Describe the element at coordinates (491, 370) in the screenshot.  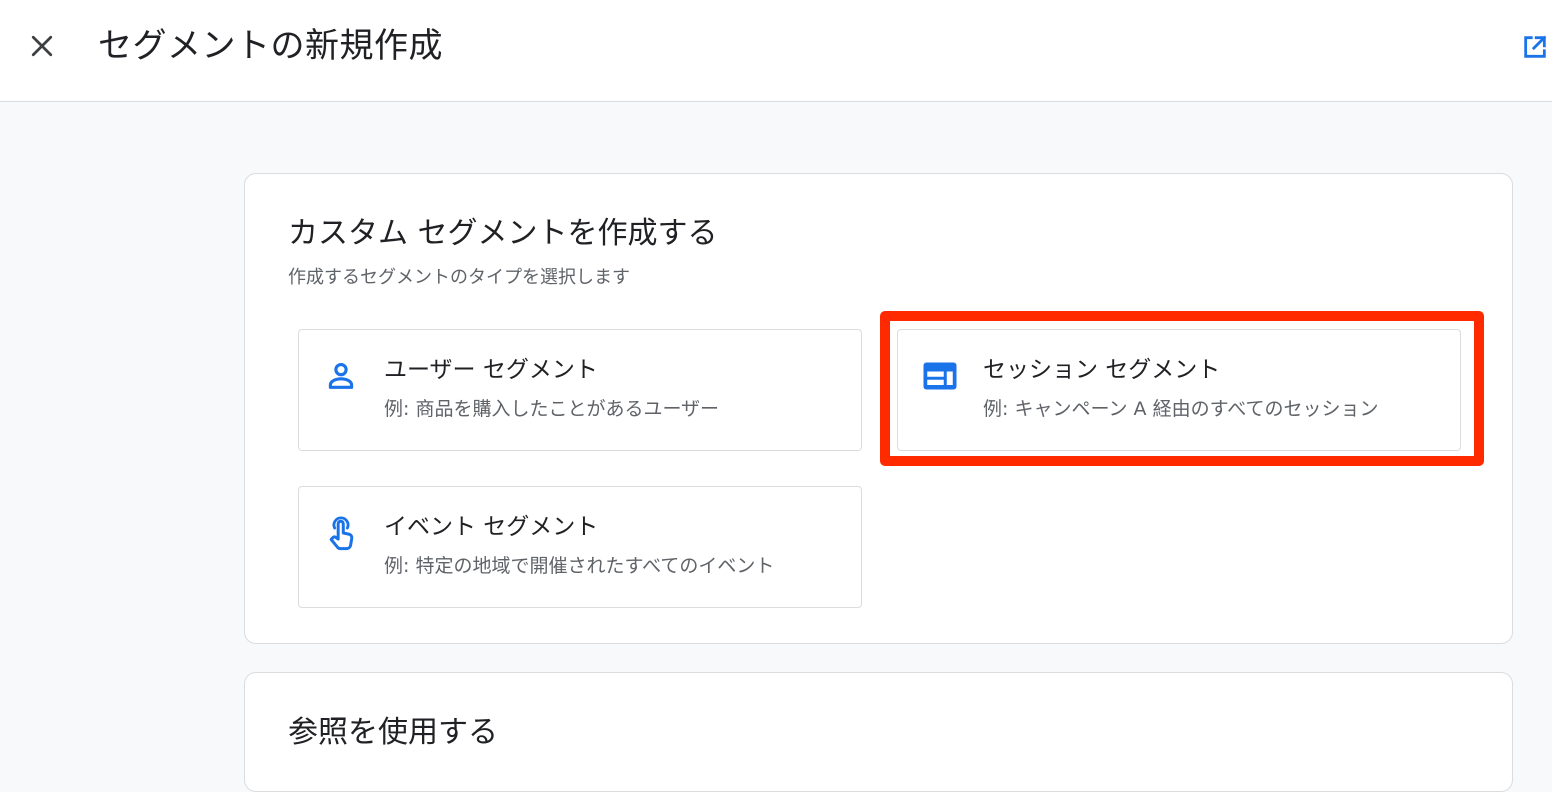
I see `user-segment-title: ユーザー セグメント` at that location.